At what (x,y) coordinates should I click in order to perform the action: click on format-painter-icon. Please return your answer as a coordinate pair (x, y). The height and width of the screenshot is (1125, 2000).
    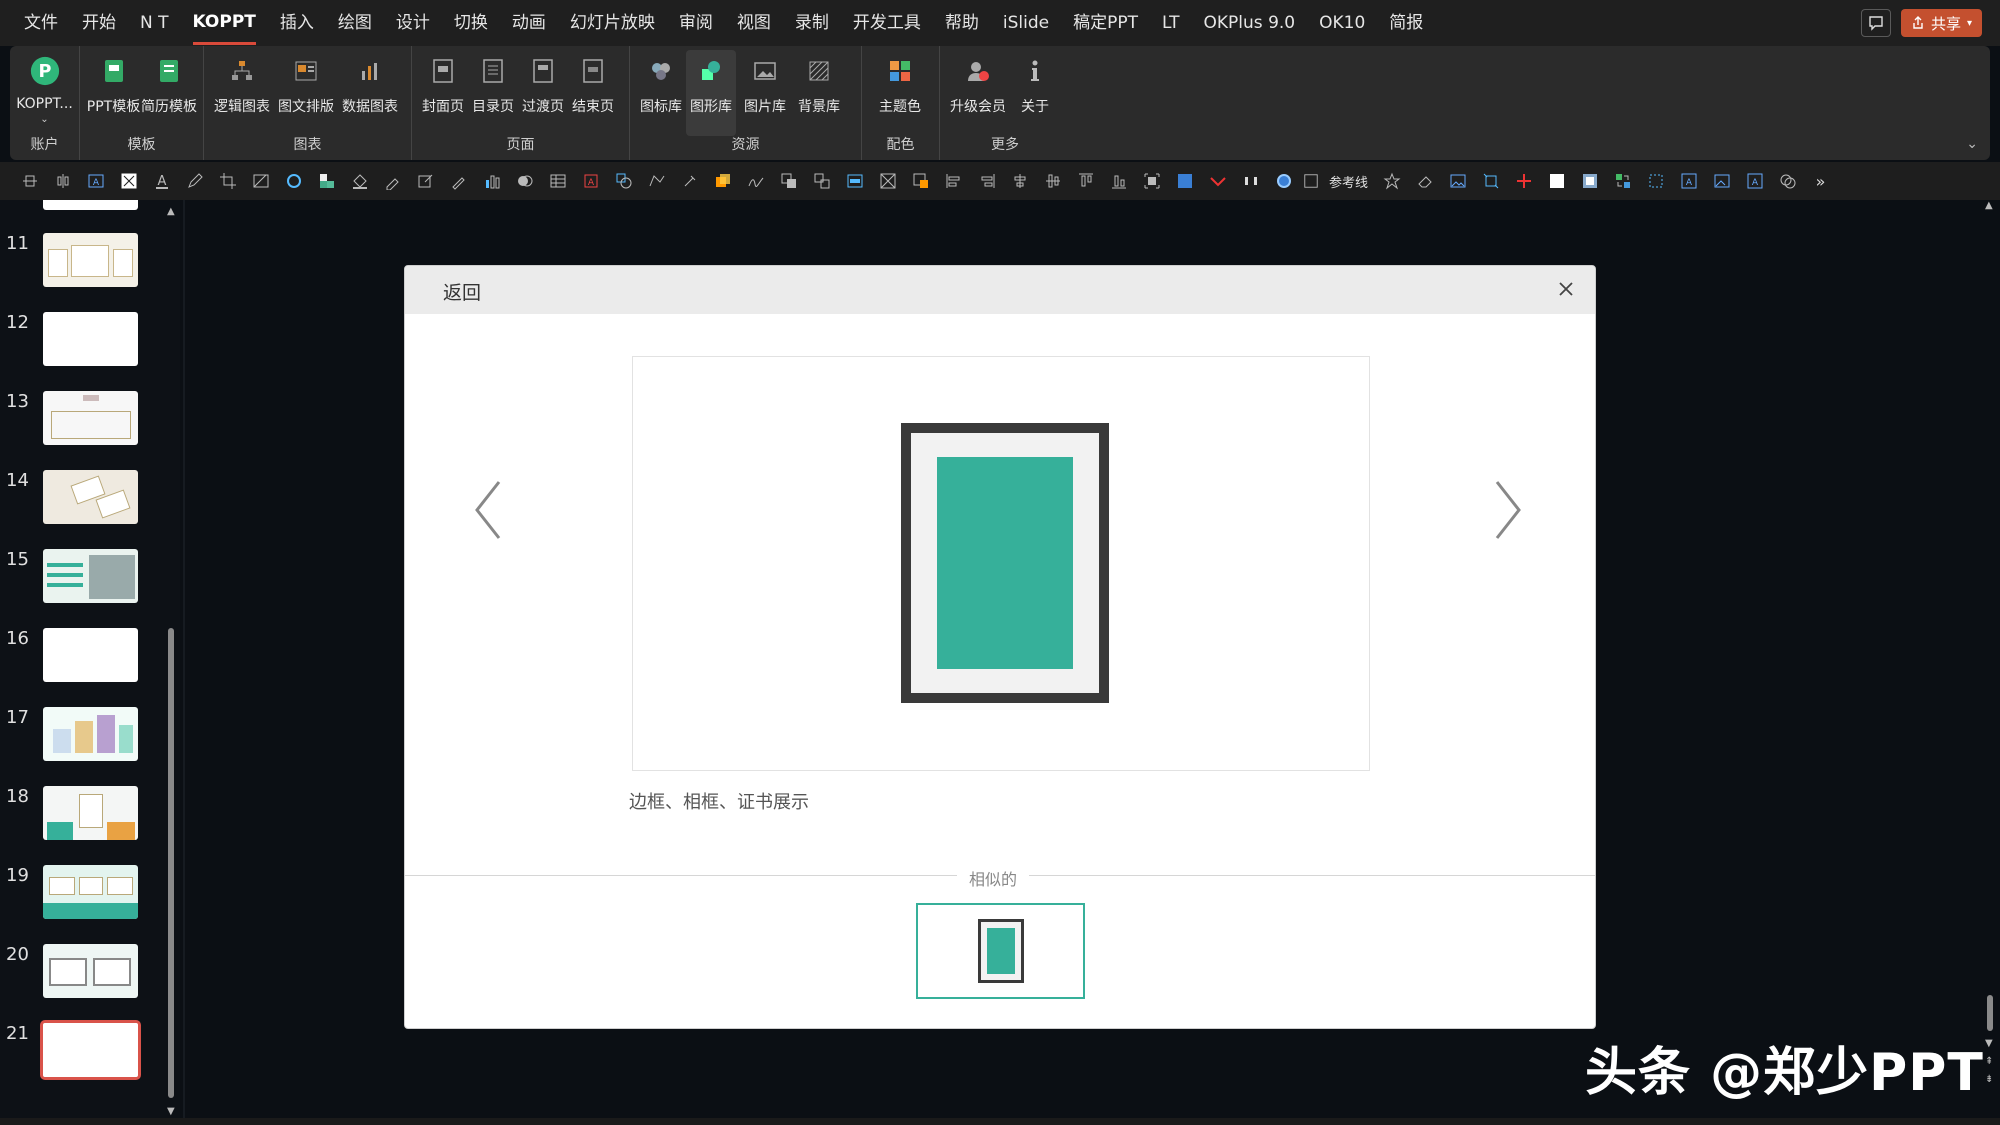
    Looking at the image, I should click on (689, 181).